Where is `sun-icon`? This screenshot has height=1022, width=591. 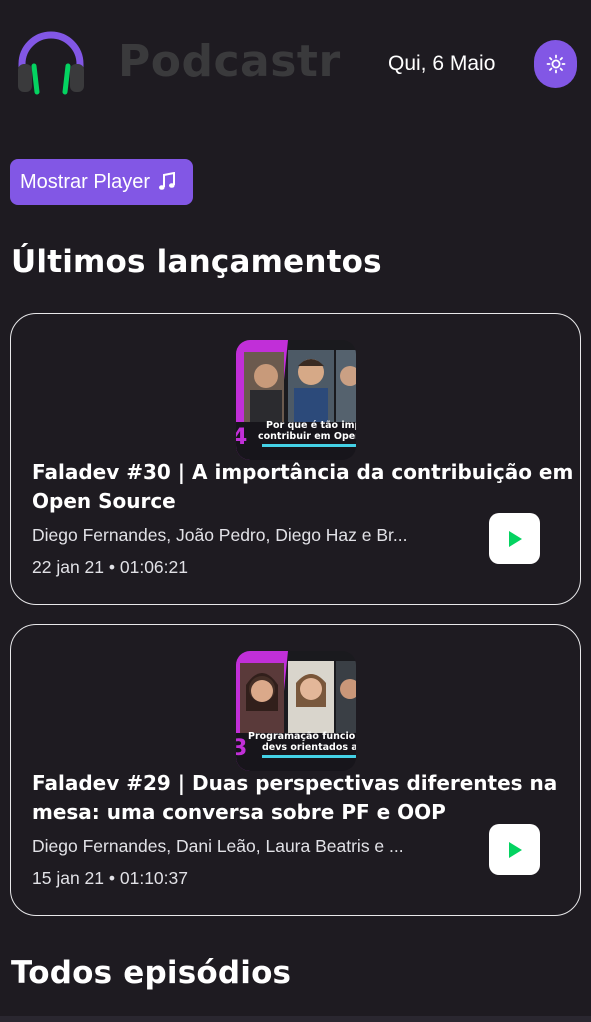 sun-icon is located at coordinates (555, 64).